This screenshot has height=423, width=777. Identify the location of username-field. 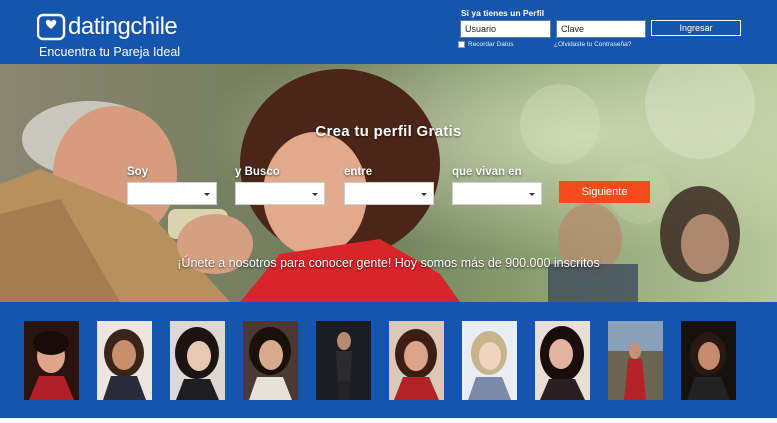
(505, 29).